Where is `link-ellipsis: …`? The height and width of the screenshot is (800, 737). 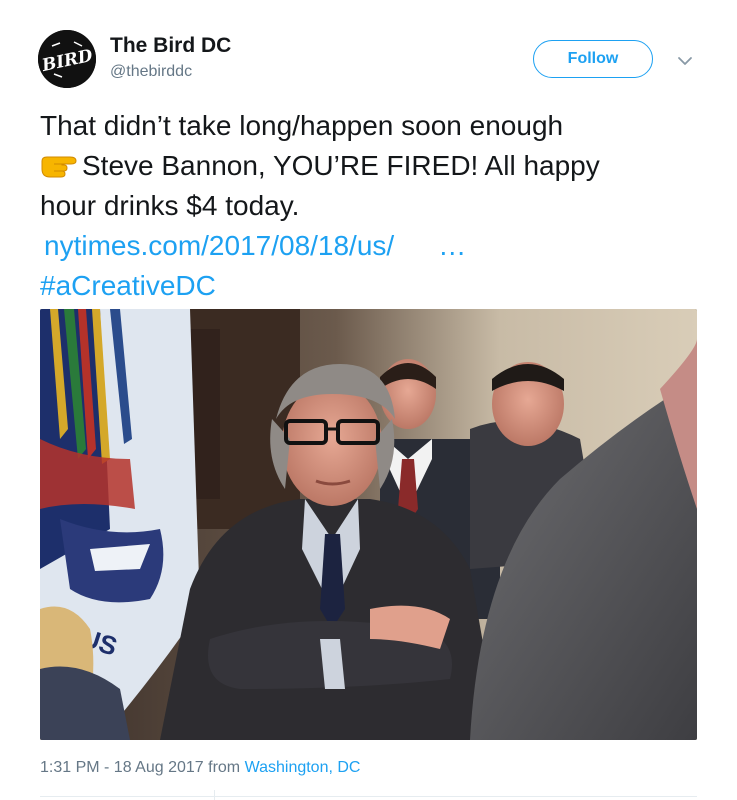
link-ellipsis: … is located at coordinates (452, 246).